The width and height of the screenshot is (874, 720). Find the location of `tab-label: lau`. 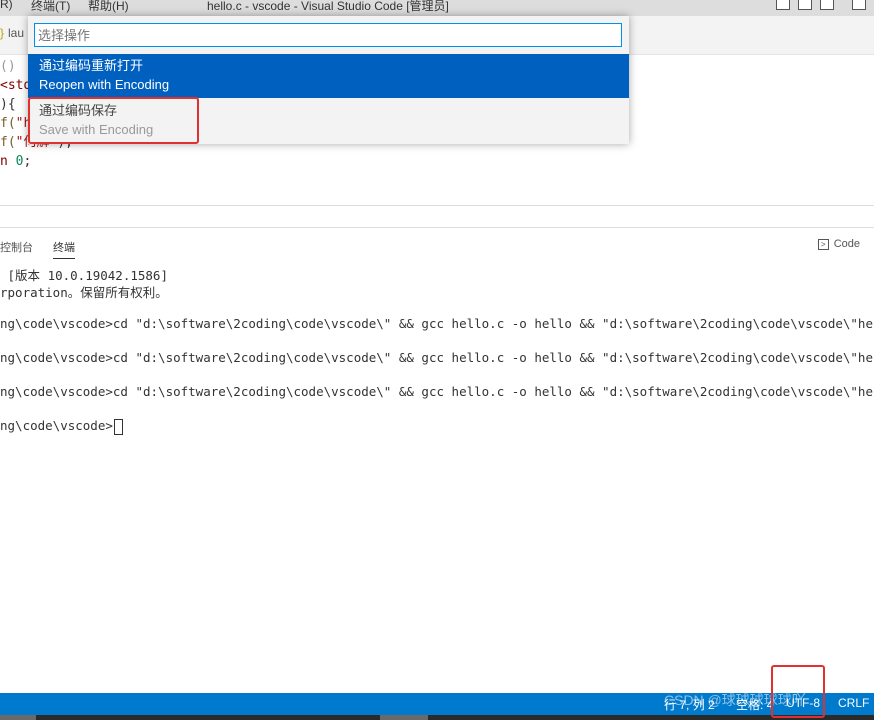

tab-label: lau is located at coordinates (16, 33).